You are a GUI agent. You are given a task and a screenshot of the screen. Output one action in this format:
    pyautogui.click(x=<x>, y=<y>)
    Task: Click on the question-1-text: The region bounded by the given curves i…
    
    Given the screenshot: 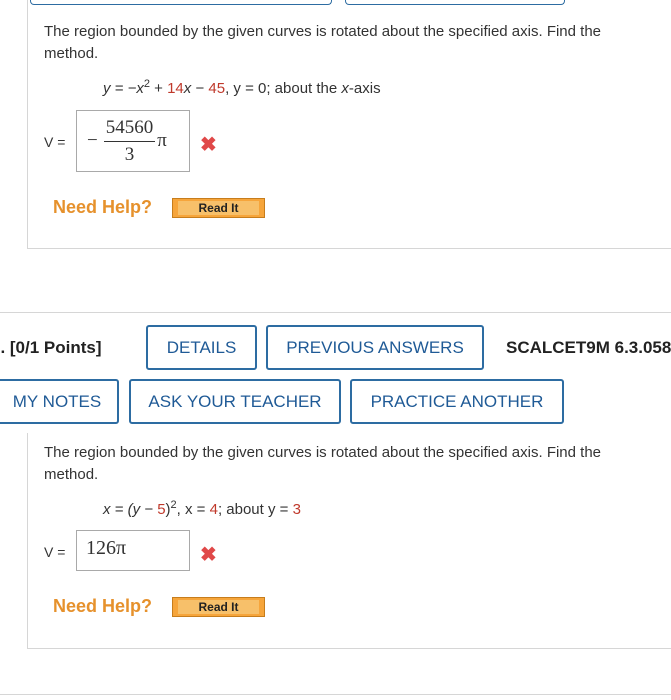 What is the action you would take?
    pyautogui.click(x=323, y=42)
    